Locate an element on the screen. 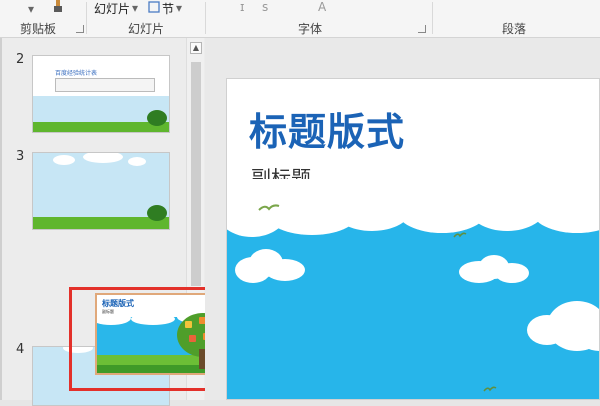 This screenshot has height=406, width=600. slide-number: 2 is located at coordinates (20, 59).